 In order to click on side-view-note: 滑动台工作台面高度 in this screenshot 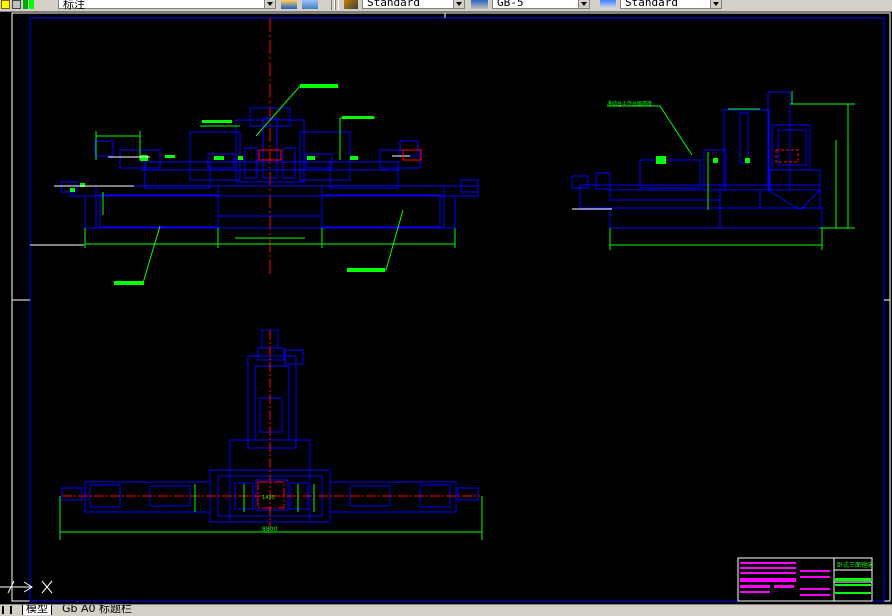, I will do `click(629, 103)`.